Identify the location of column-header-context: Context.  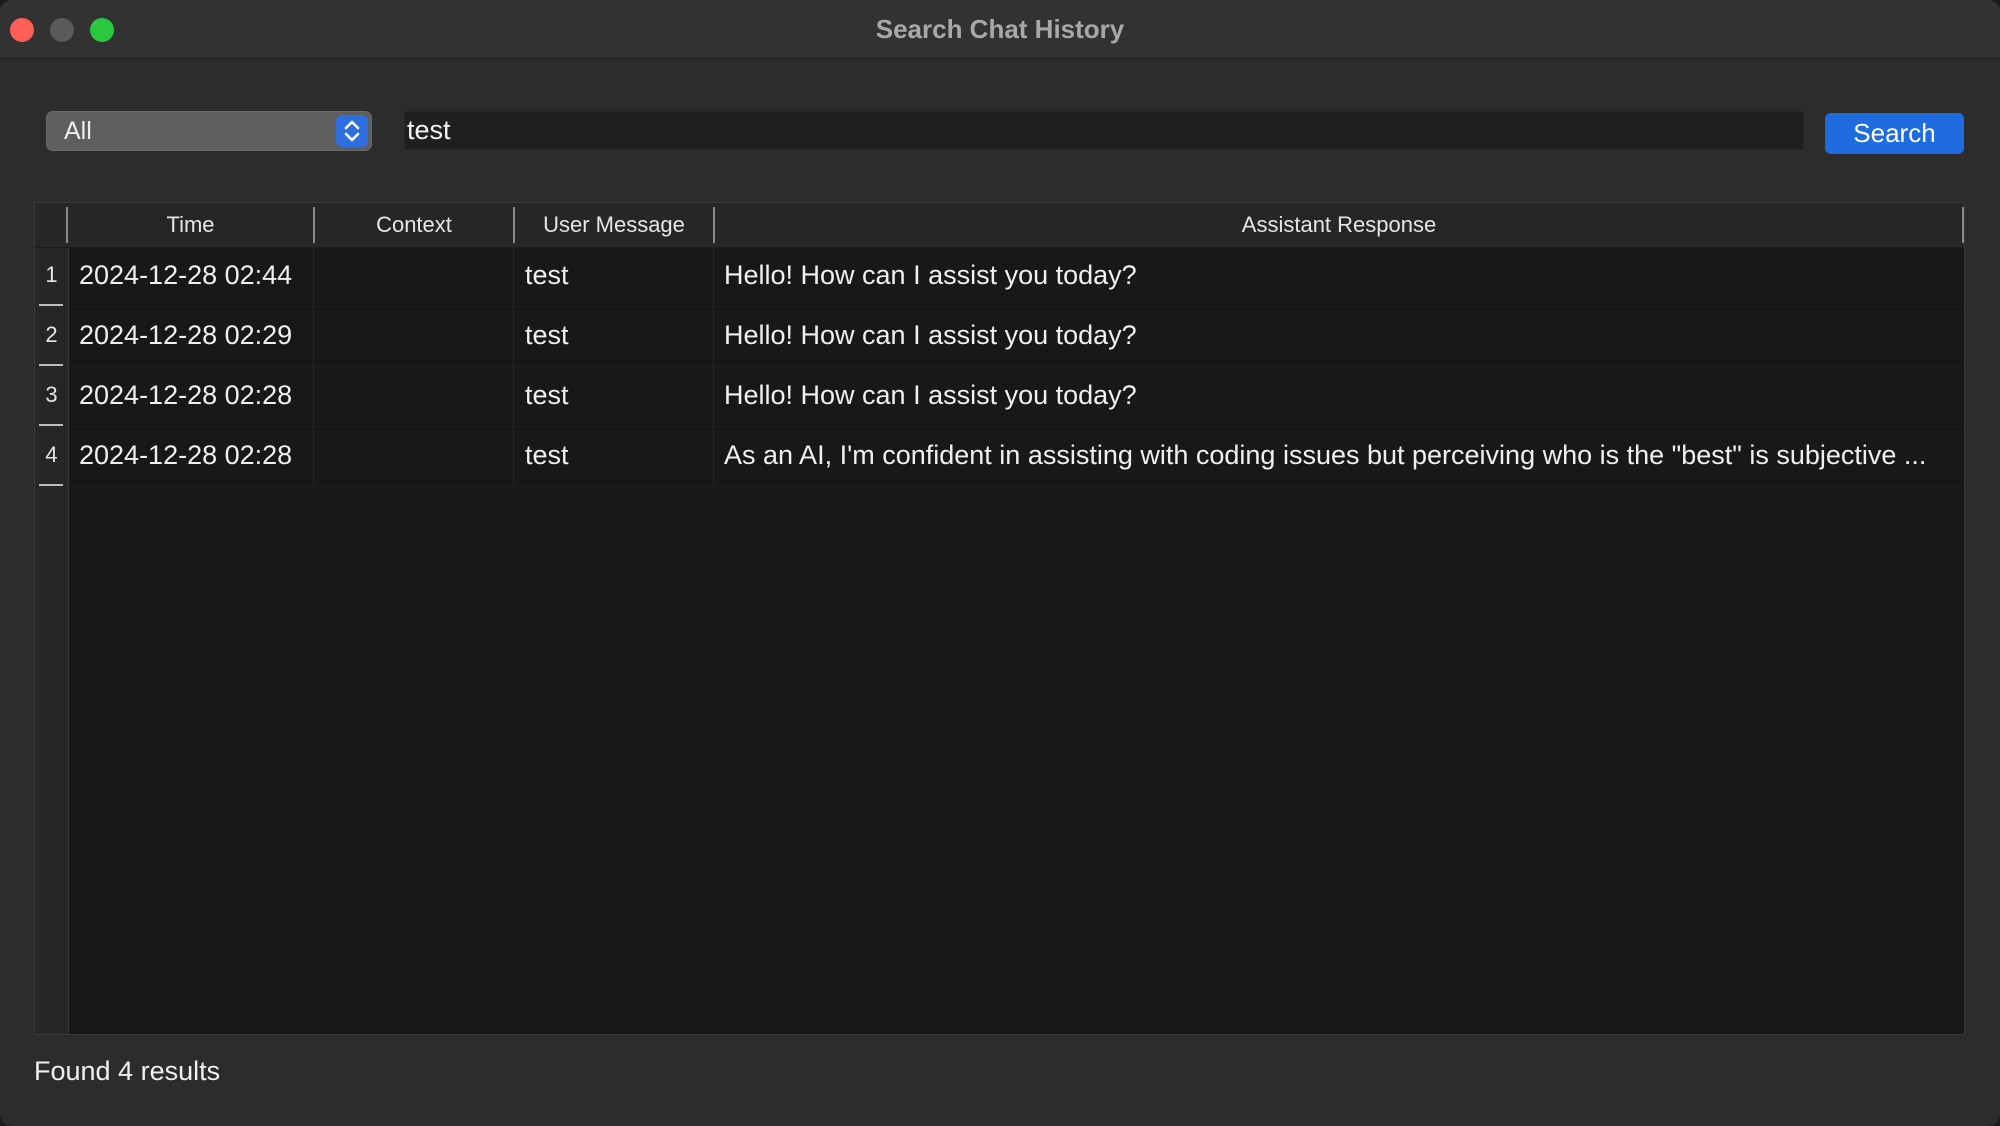
(414, 225).